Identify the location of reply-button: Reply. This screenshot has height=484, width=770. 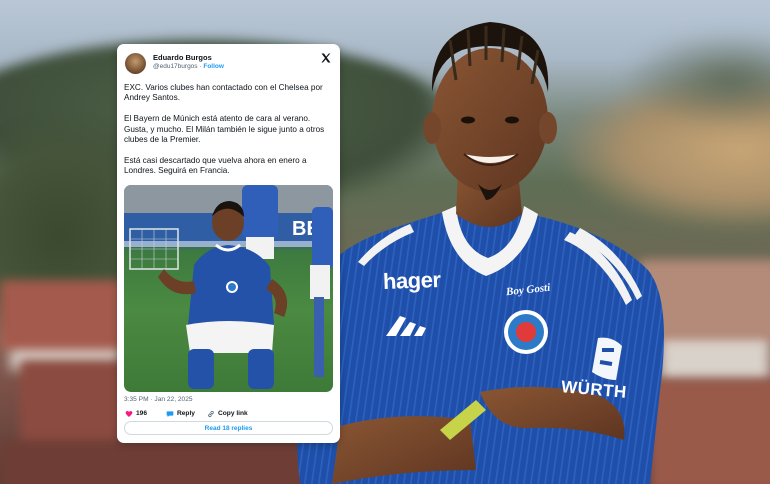
(180, 414).